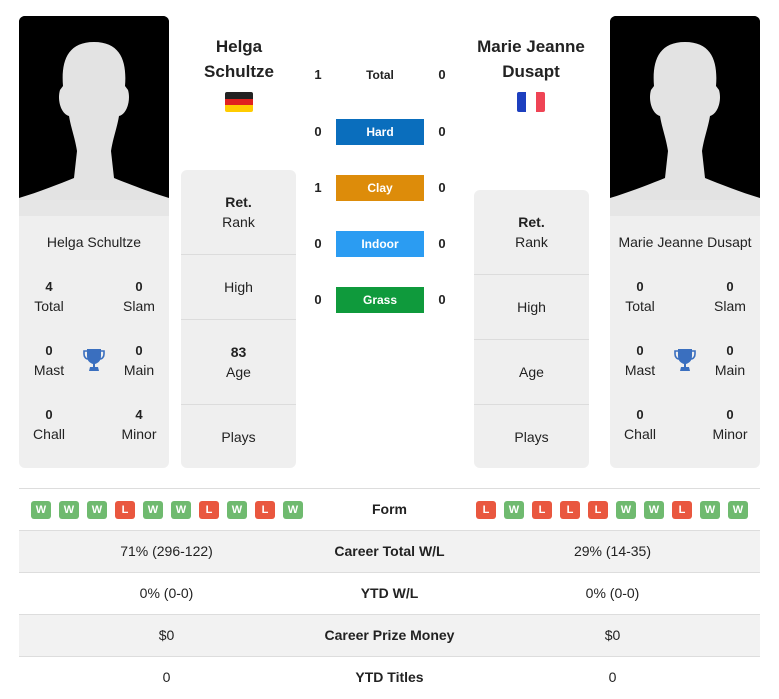  I want to click on surface-badge-total: Total, so click(380, 75).